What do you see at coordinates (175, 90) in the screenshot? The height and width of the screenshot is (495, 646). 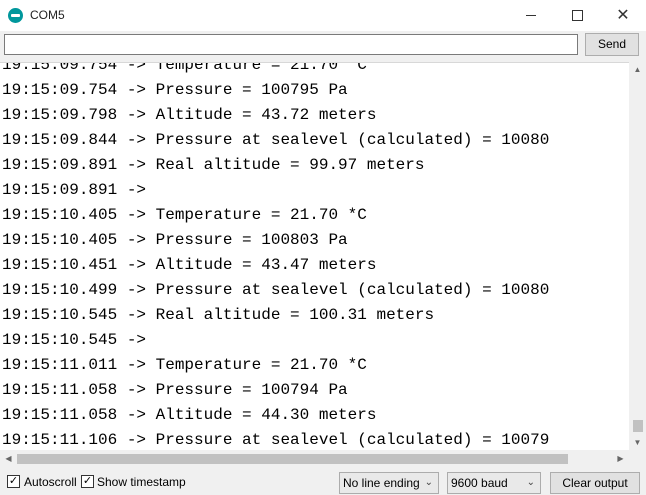 I see `console-line: 19:15:09.754 -> Pressure = 100795 Pa` at bounding box center [175, 90].